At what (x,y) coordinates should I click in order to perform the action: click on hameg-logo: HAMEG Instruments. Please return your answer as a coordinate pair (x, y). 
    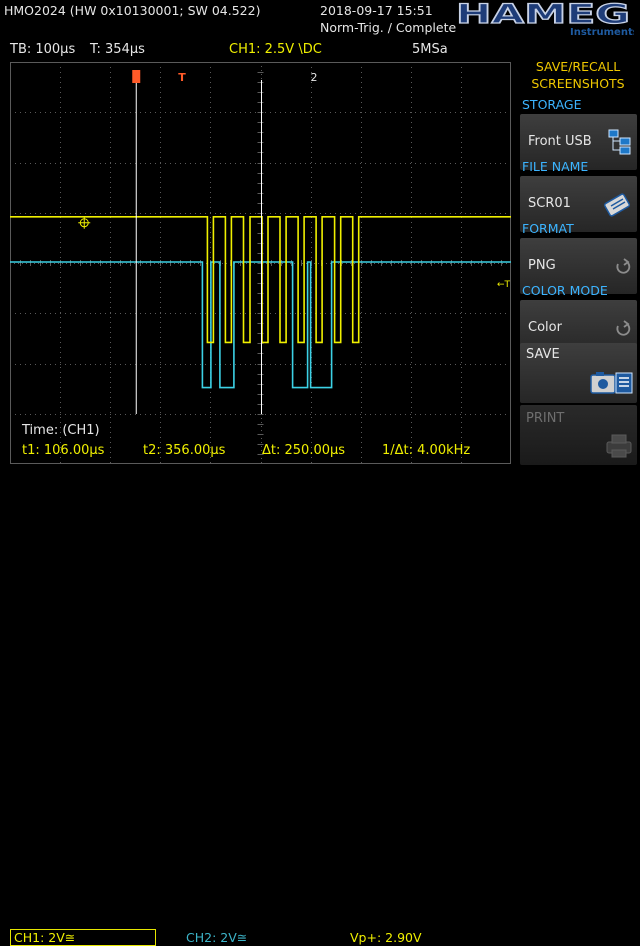
    Looking at the image, I should click on (543, 19).